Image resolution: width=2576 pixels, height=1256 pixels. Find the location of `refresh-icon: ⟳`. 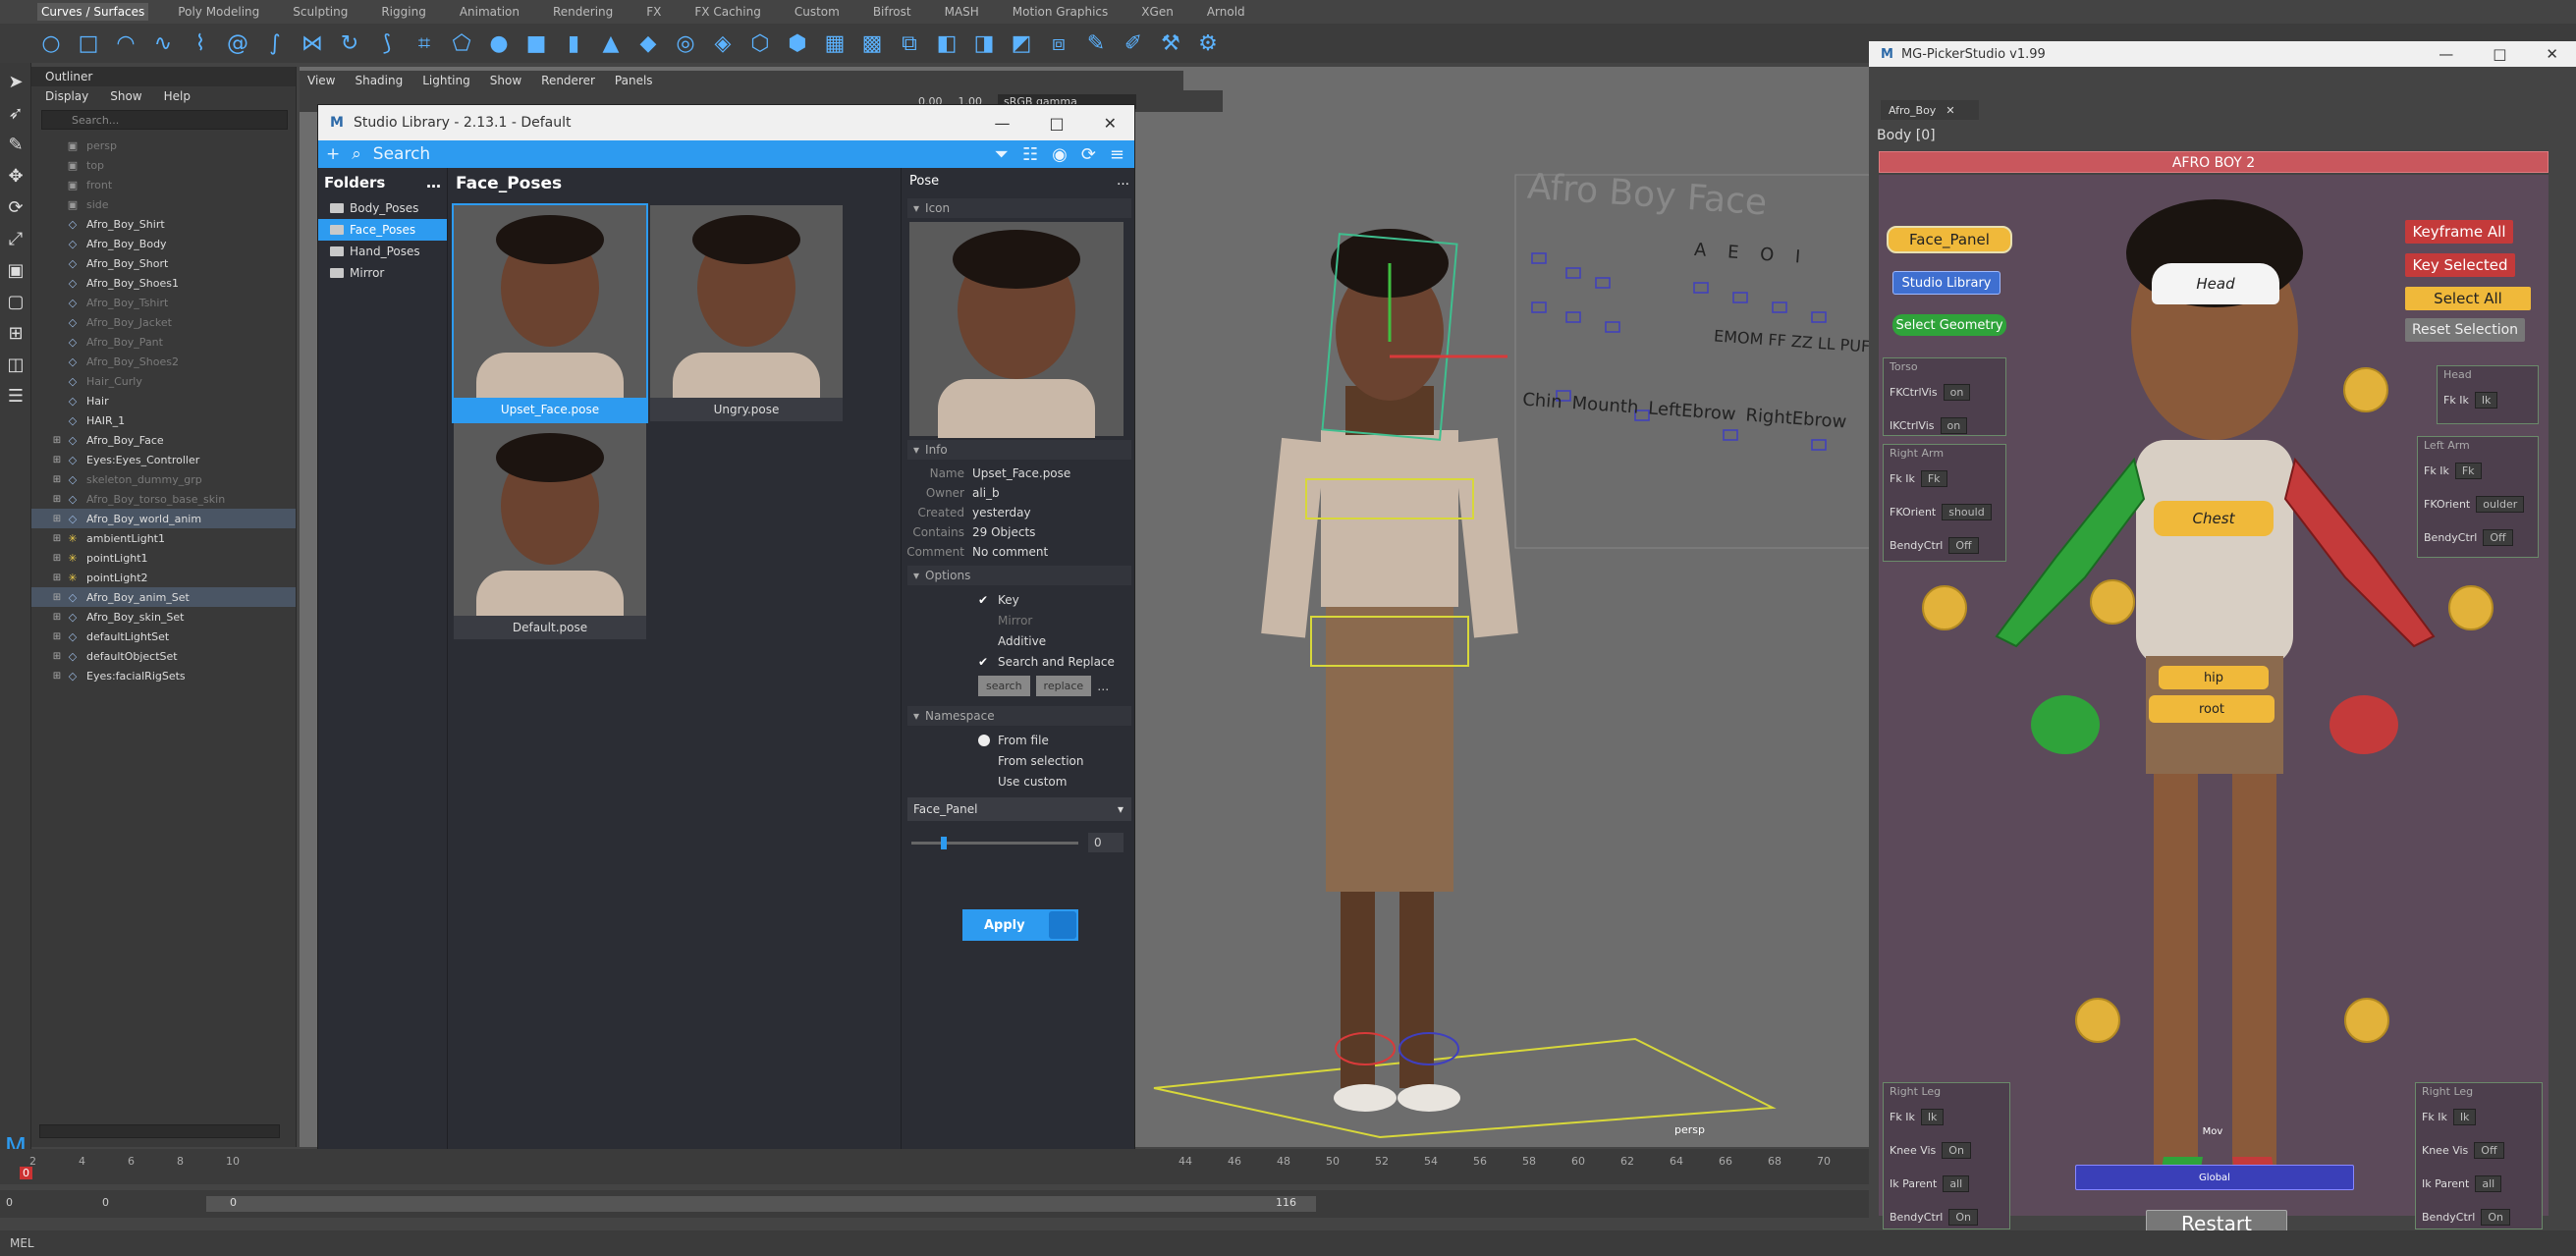

refresh-icon: ⟳ is located at coordinates (1089, 154).